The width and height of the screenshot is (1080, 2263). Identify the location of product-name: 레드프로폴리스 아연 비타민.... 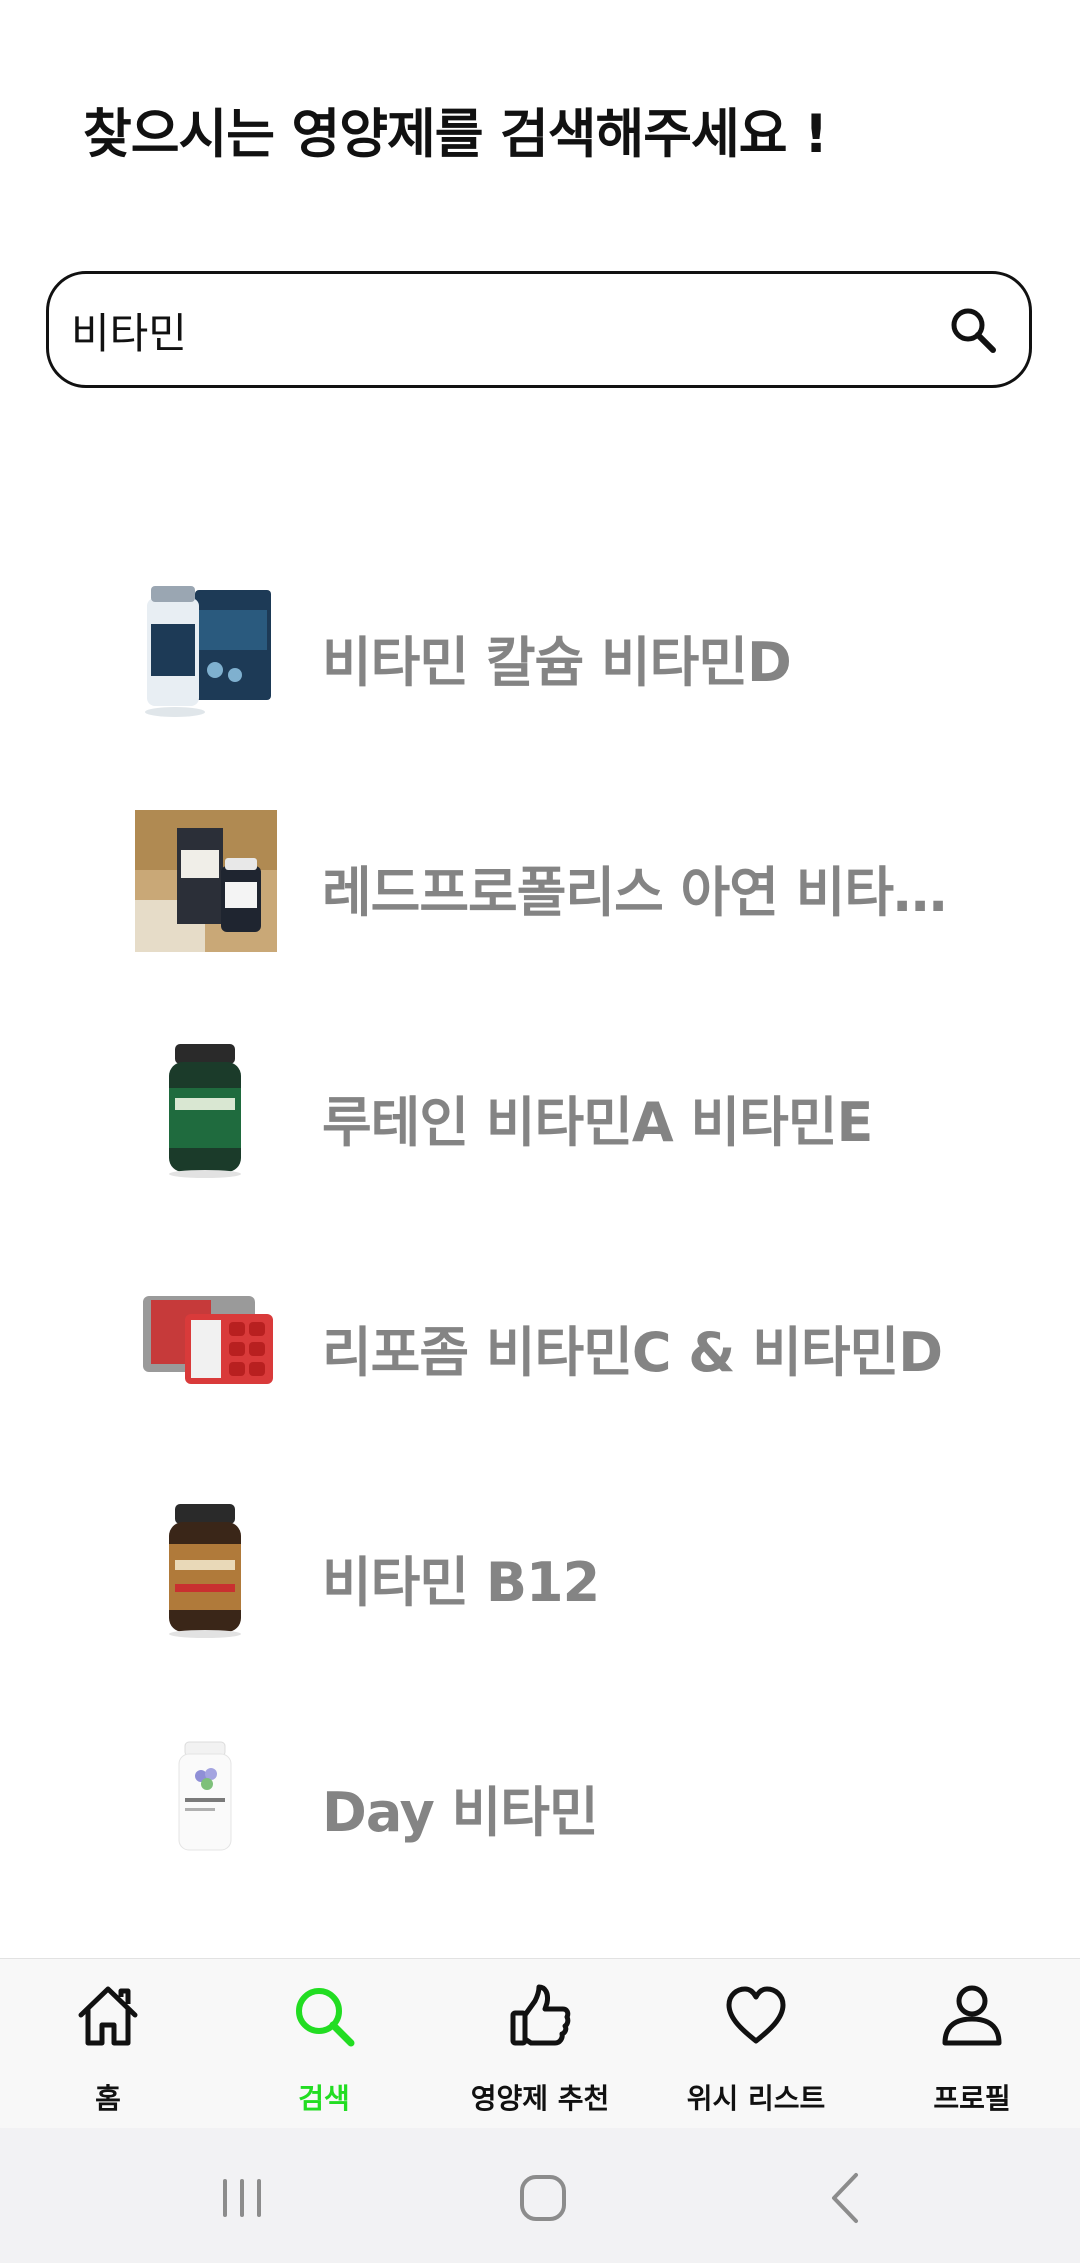
(647, 892).